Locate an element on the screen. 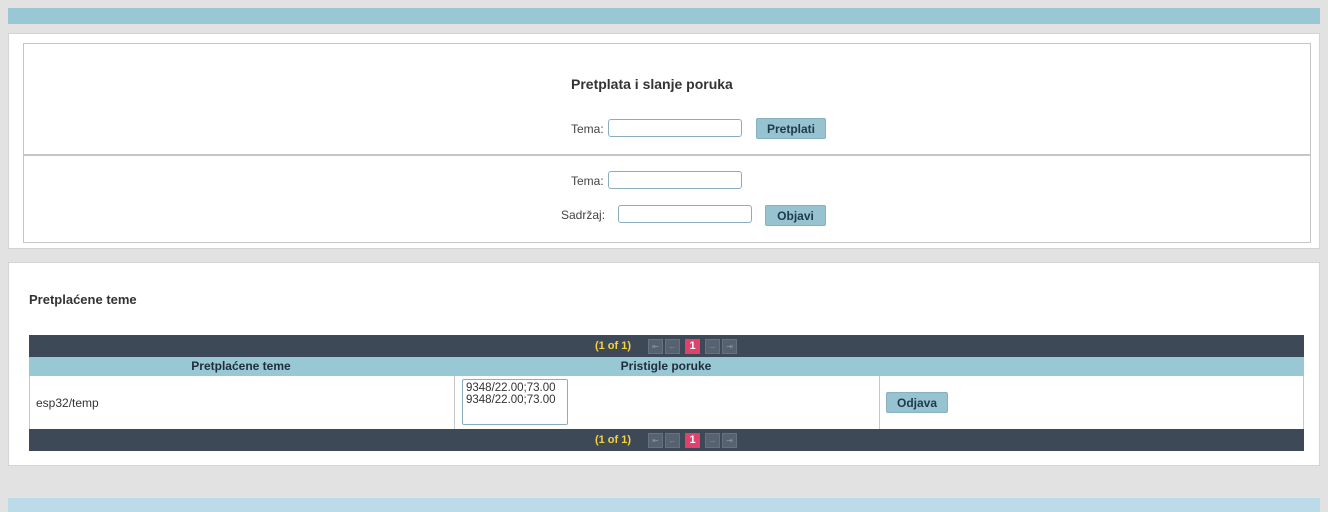  paginator-top: (1 of 1) ⇤ ← 1 → ⇥ is located at coordinates (666, 346).